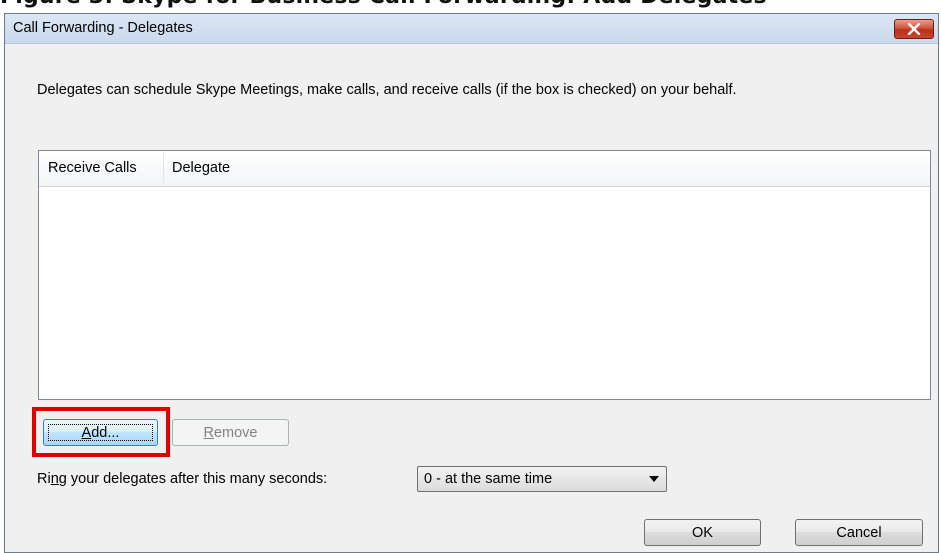 This screenshot has height=553, width=941. Describe the element at coordinates (702, 532) in the screenshot. I see `ok-button: OK` at that location.